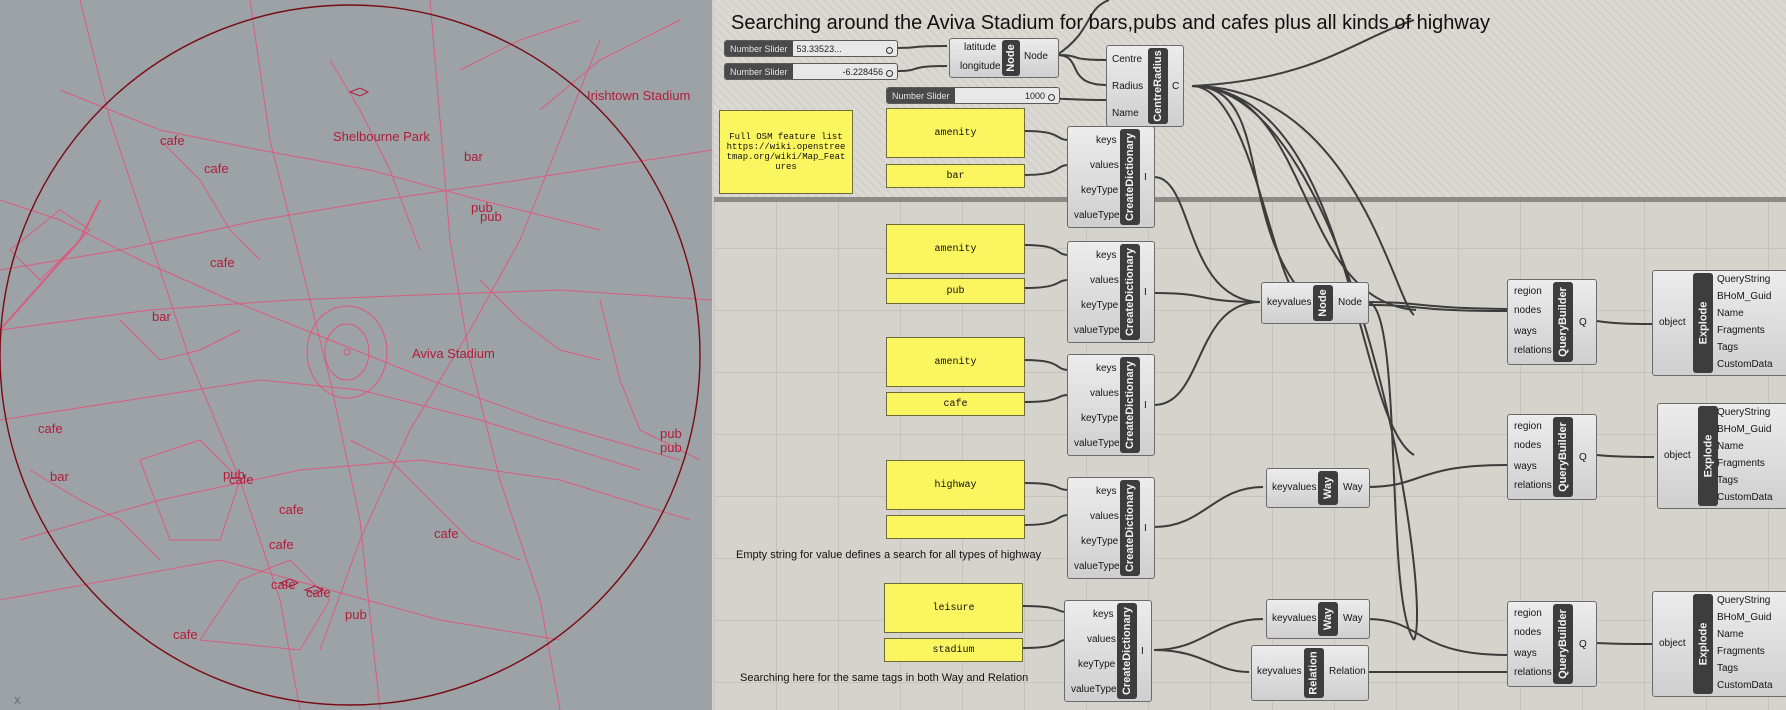 Image resolution: width=1786 pixels, height=710 pixels. I want to click on value-panel-empty, so click(955, 527).